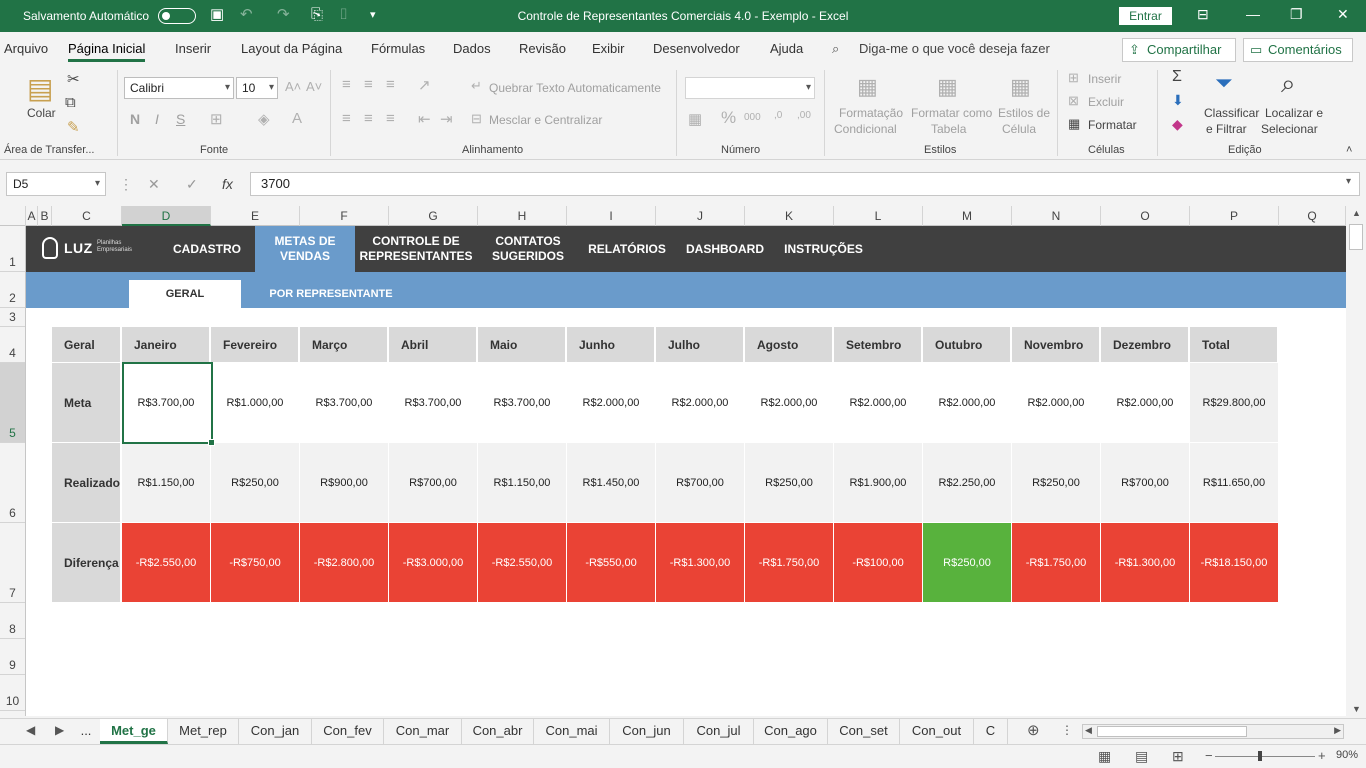 The height and width of the screenshot is (768, 1366). What do you see at coordinates (1312, 216) in the screenshot?
I see `col-header-q: Q` at bounding box center [1312, 216].